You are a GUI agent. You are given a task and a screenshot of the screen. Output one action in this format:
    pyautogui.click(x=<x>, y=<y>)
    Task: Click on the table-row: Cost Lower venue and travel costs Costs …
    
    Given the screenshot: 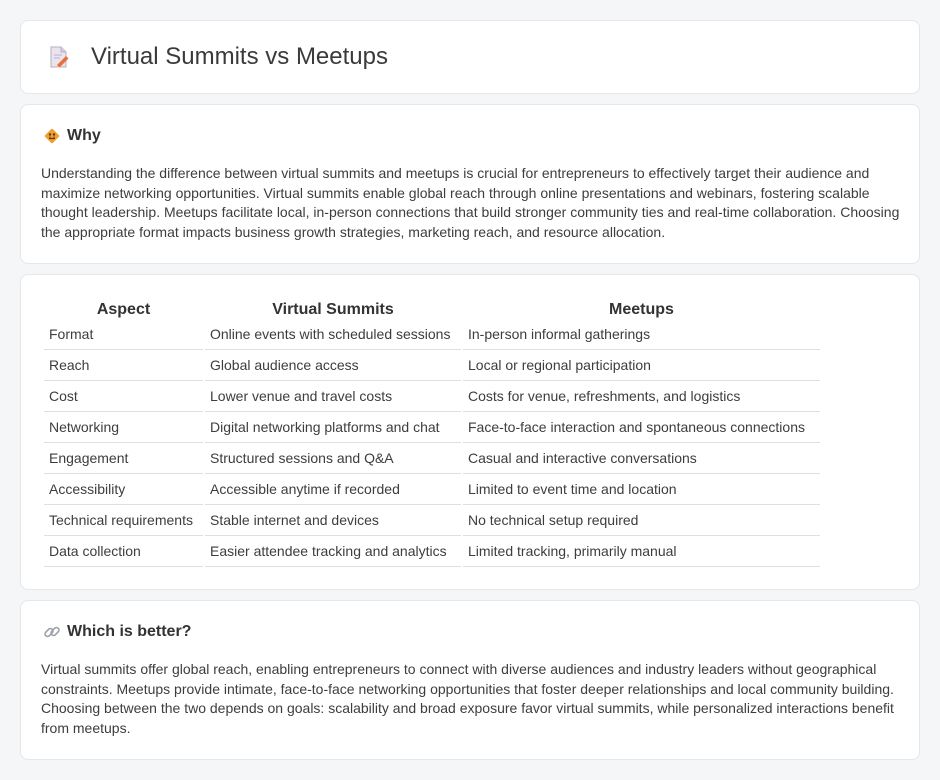 What is the action you would take?
    pyautogui.click(x=432, y=396)
    